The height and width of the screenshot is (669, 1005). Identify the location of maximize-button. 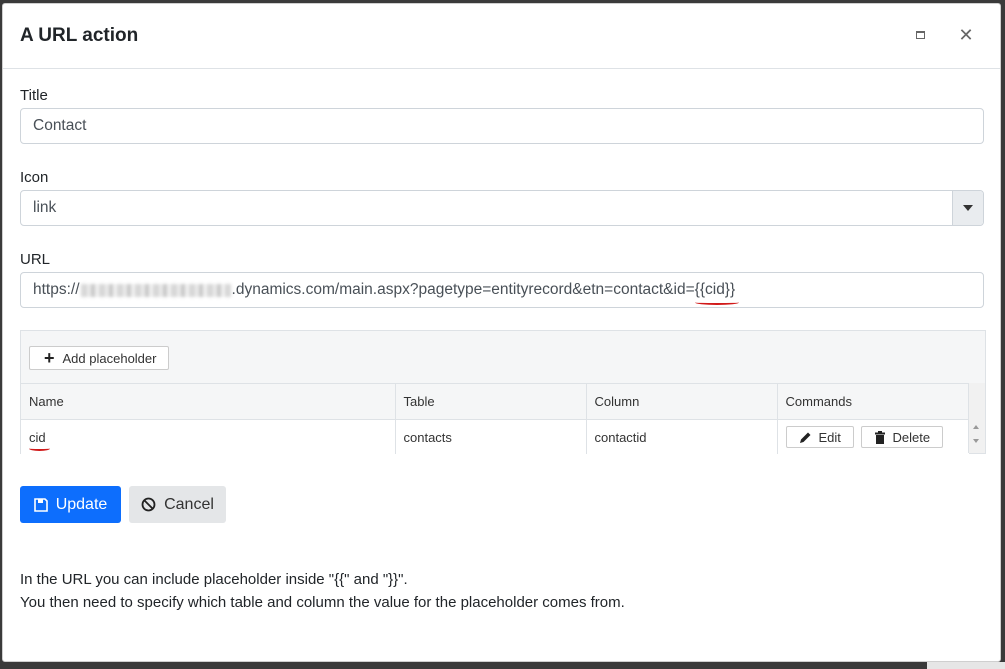
(920, 35).